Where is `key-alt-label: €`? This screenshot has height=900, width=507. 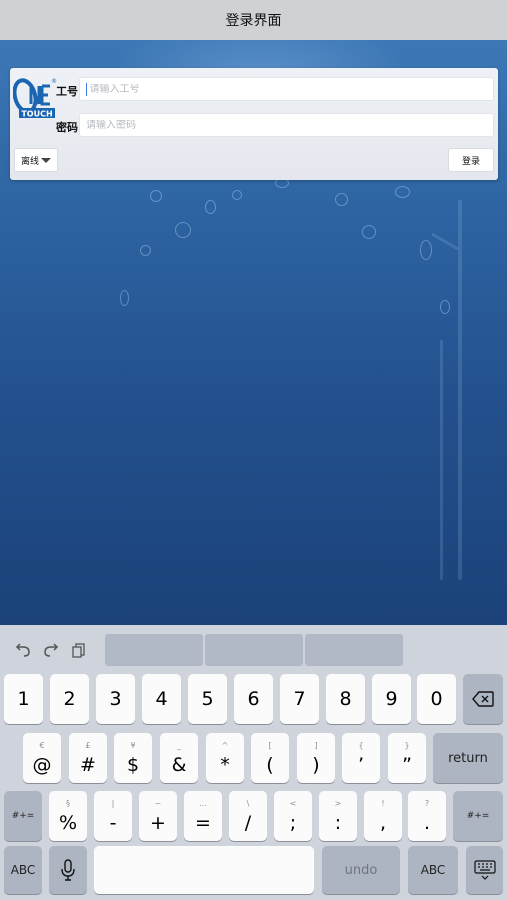
key-alt-label: € is located at coordinates (42, 745).